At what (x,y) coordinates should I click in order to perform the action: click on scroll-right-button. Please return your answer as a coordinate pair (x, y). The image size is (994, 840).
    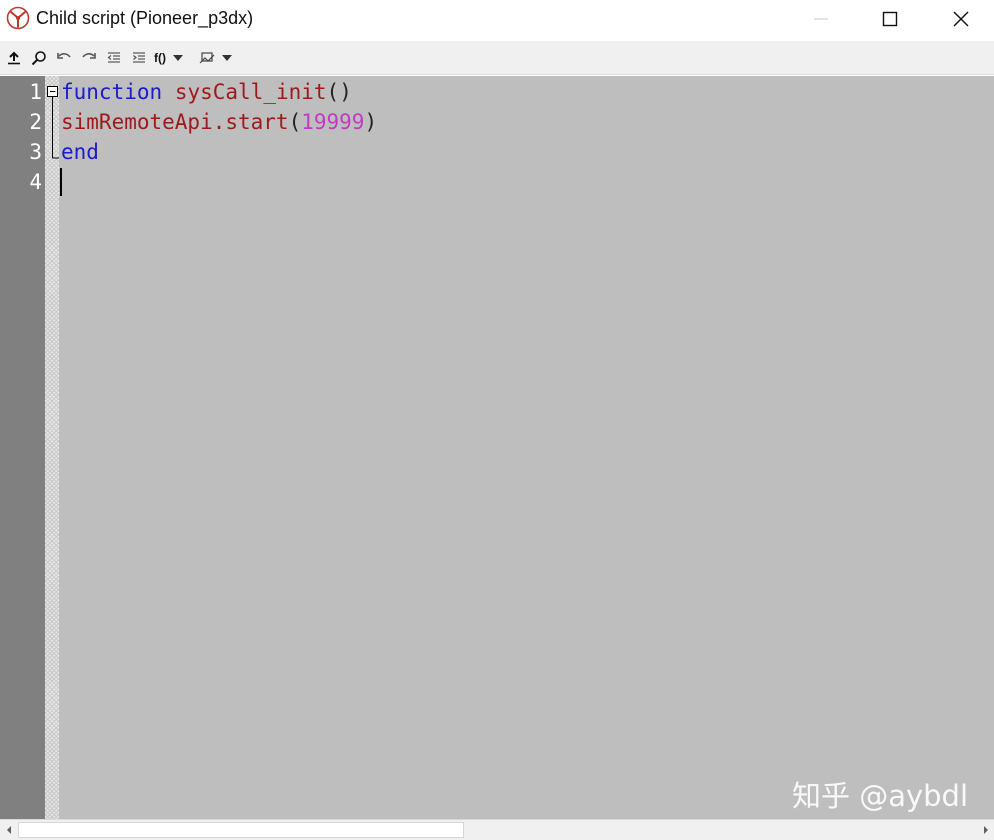
    Looking at the image, I should click on (985, 830).